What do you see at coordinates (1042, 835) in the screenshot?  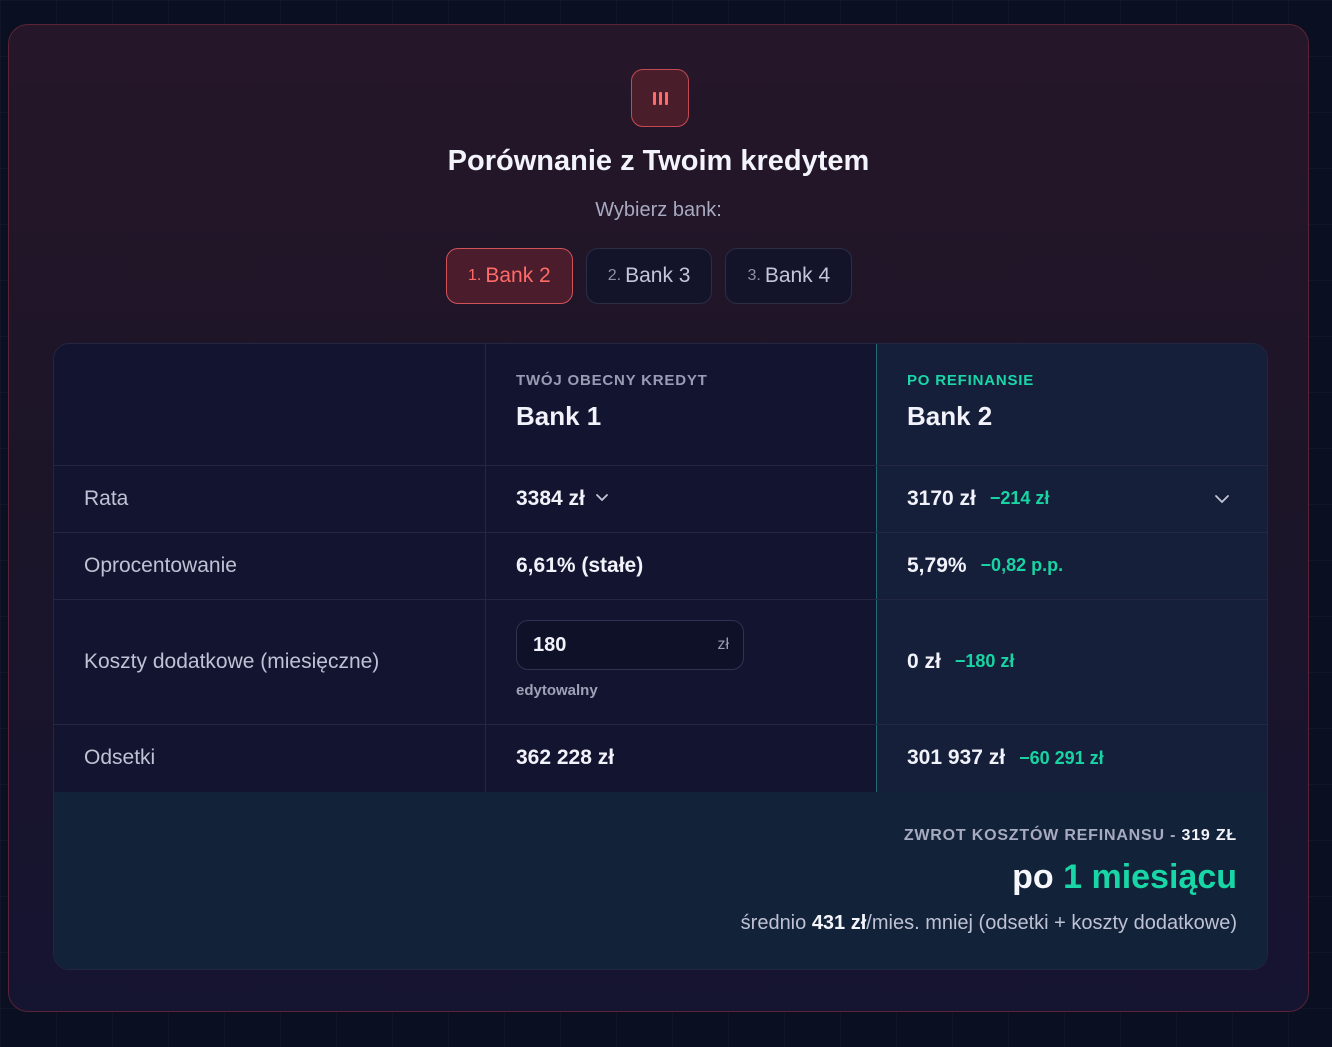 I see `payback-label-text: ZWROT KOSZTÓW REFINANSU -` at bounding box center [1042, 835].